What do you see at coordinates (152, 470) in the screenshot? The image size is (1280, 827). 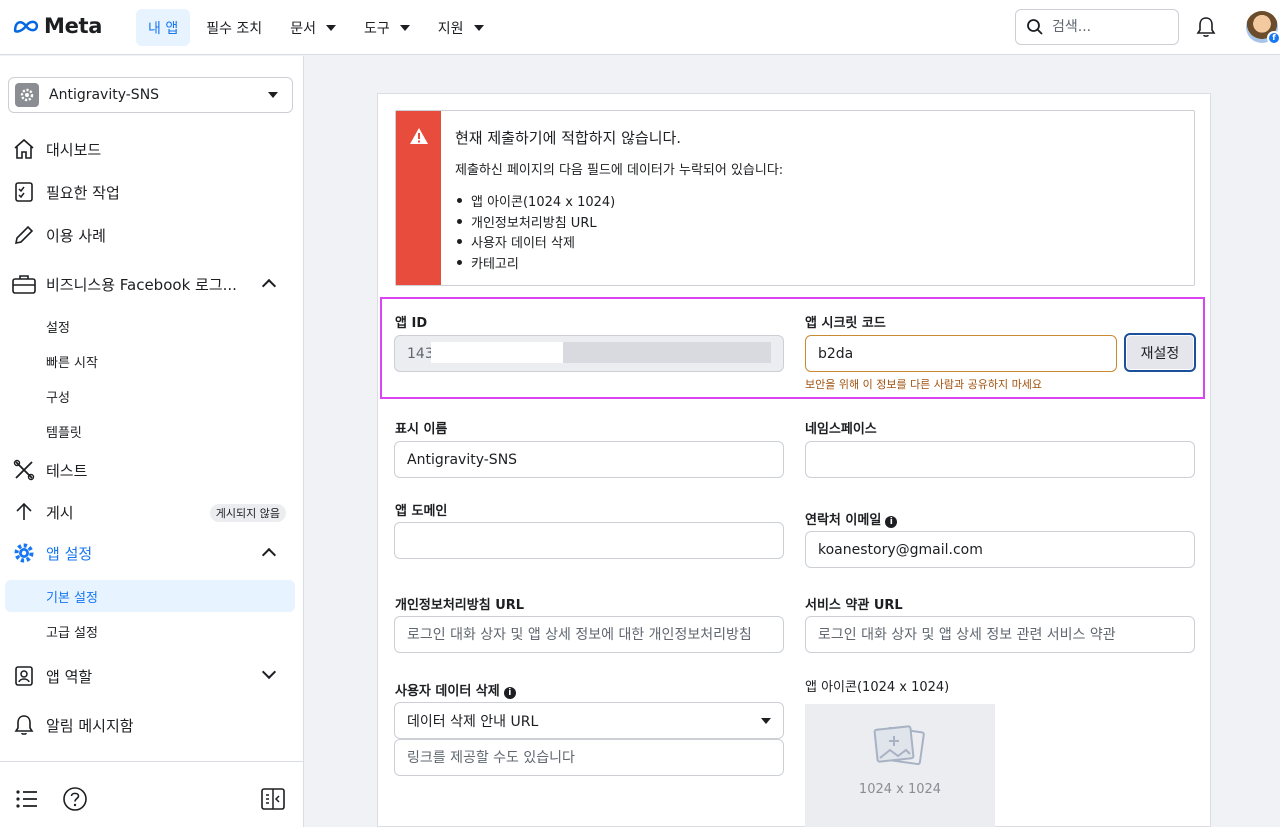 I see `sidebar-item-test: 테스트` at bounding box center [152, 470].